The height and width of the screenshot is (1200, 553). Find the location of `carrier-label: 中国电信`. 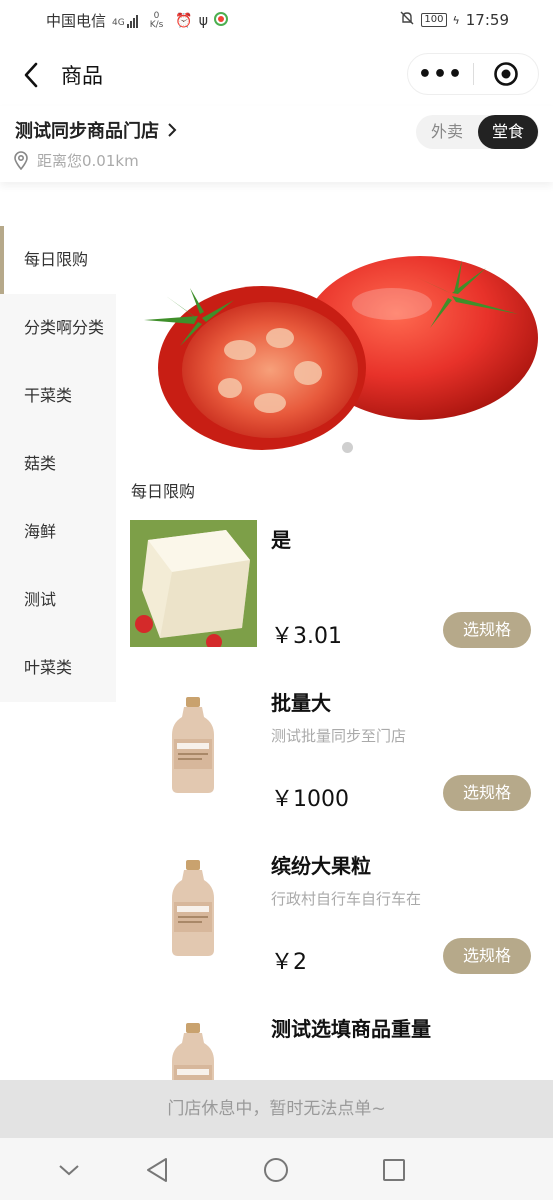

carrier-label: 中国电信 is located at coordinates (76, 21).